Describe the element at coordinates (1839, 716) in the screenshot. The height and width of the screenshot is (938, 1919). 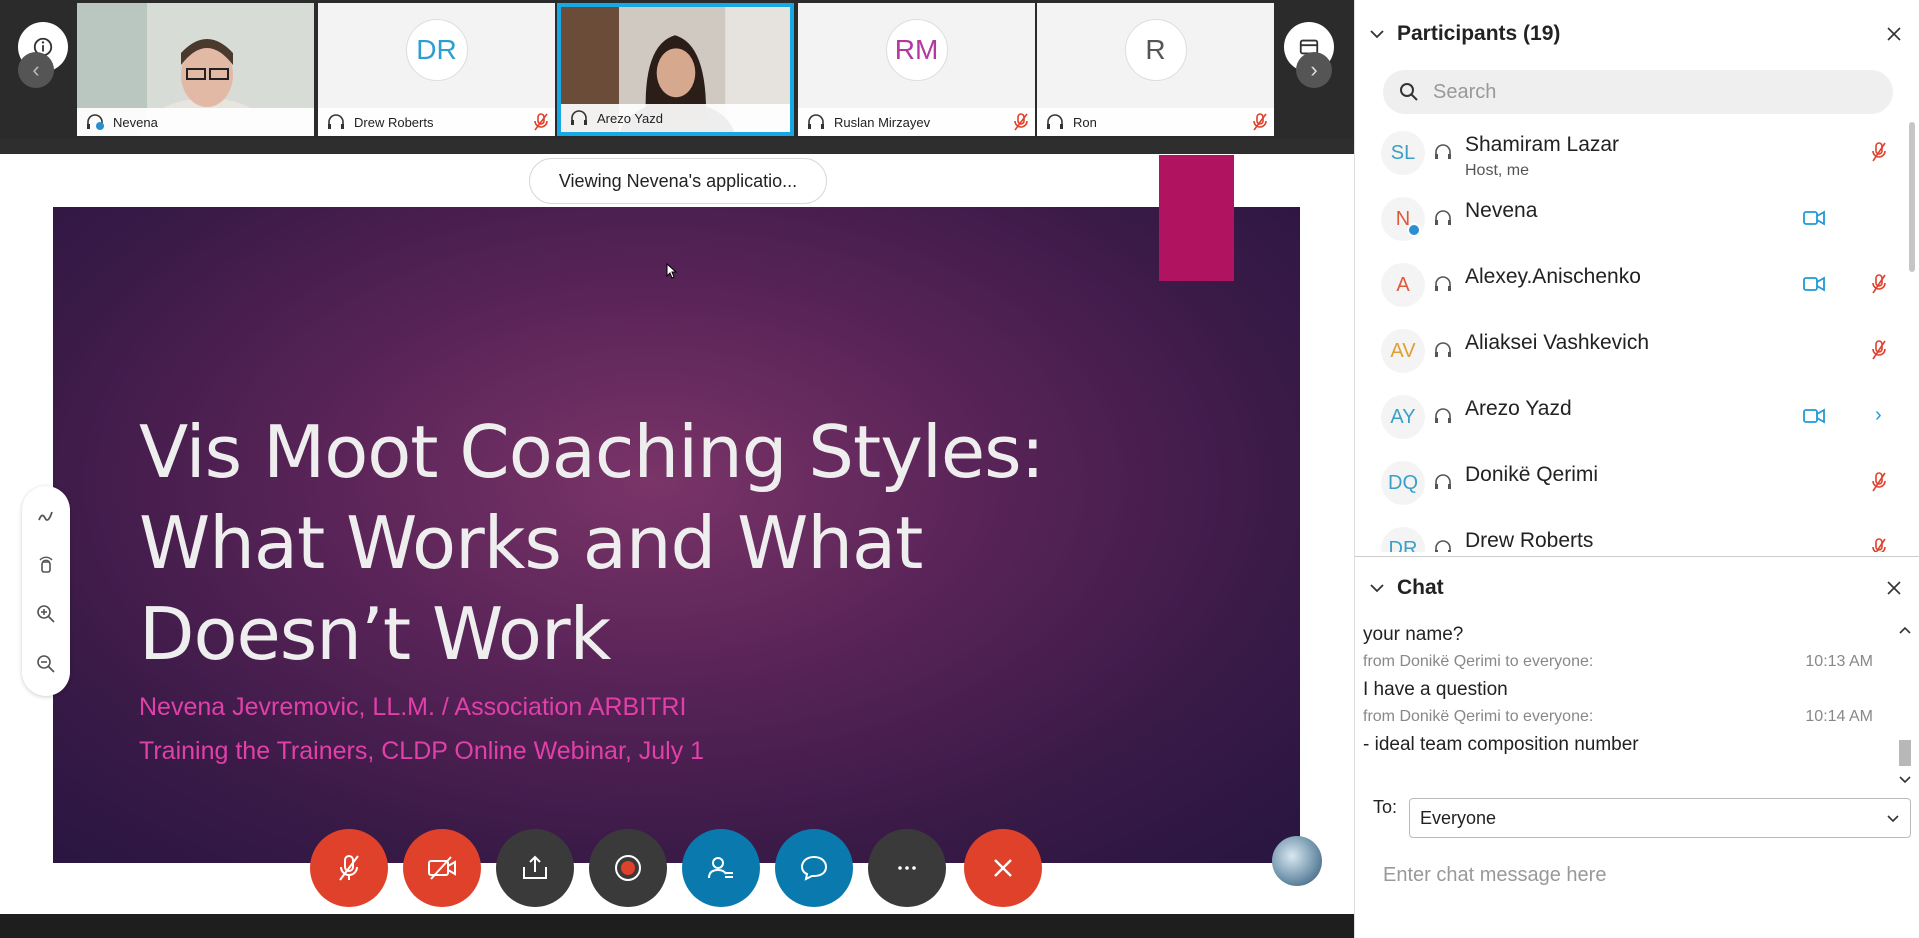
I see `chat-timestamp: 10:14 AM` at that location.